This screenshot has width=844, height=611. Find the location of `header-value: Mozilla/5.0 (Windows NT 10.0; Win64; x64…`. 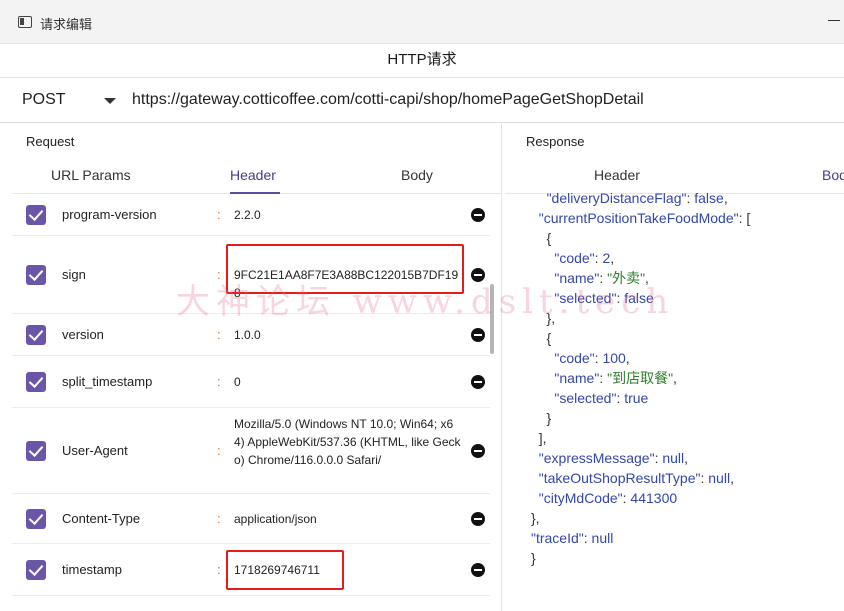

header-value: Mozilla/5.0 (Windows NT 10.0; Win64; x64… is located at coordinates (348, 442).